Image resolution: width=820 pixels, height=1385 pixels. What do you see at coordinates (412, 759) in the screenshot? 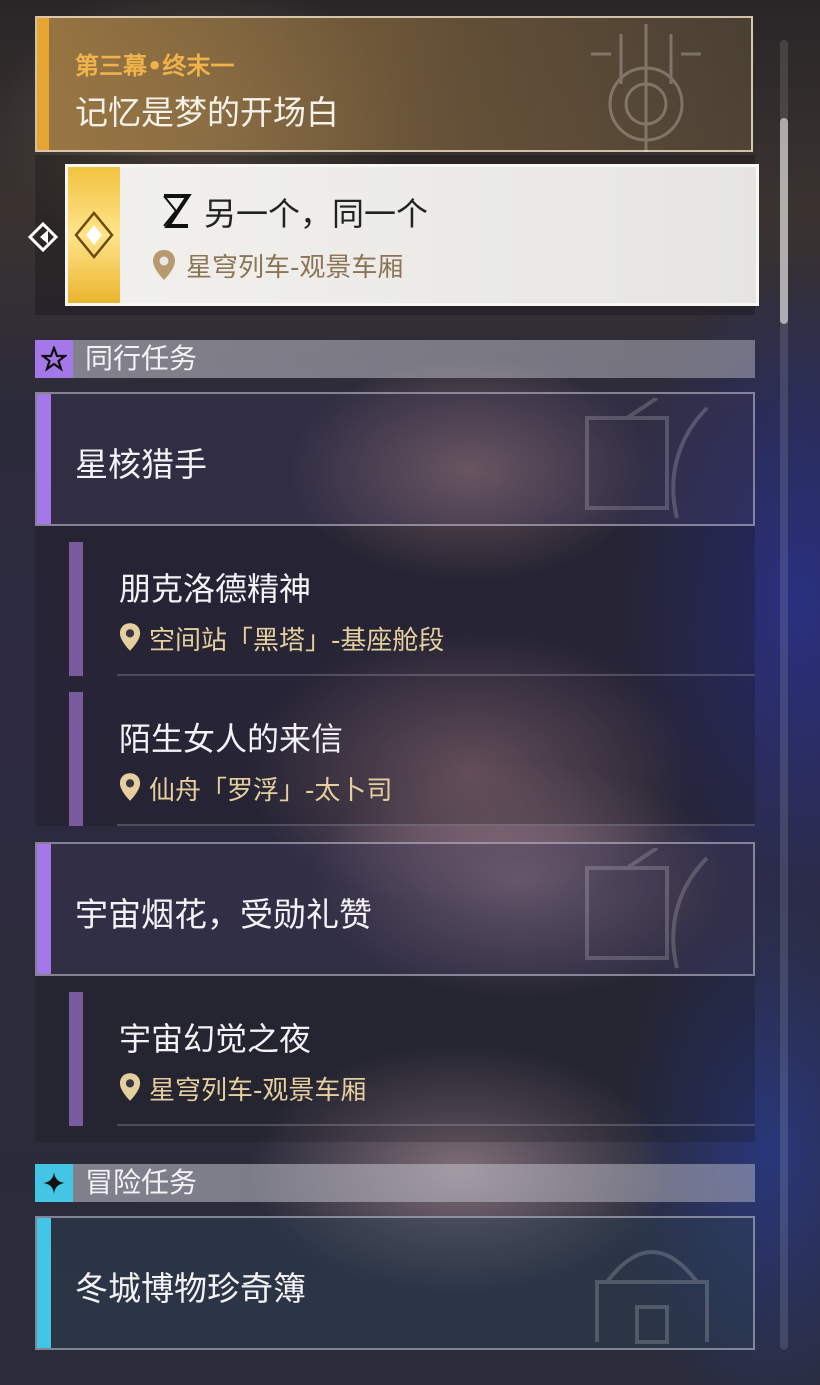
I see `quest-item-letter: 陌生女人的来信 仙舟「罗浮」-太卜司` at bounding box center [412, 759].